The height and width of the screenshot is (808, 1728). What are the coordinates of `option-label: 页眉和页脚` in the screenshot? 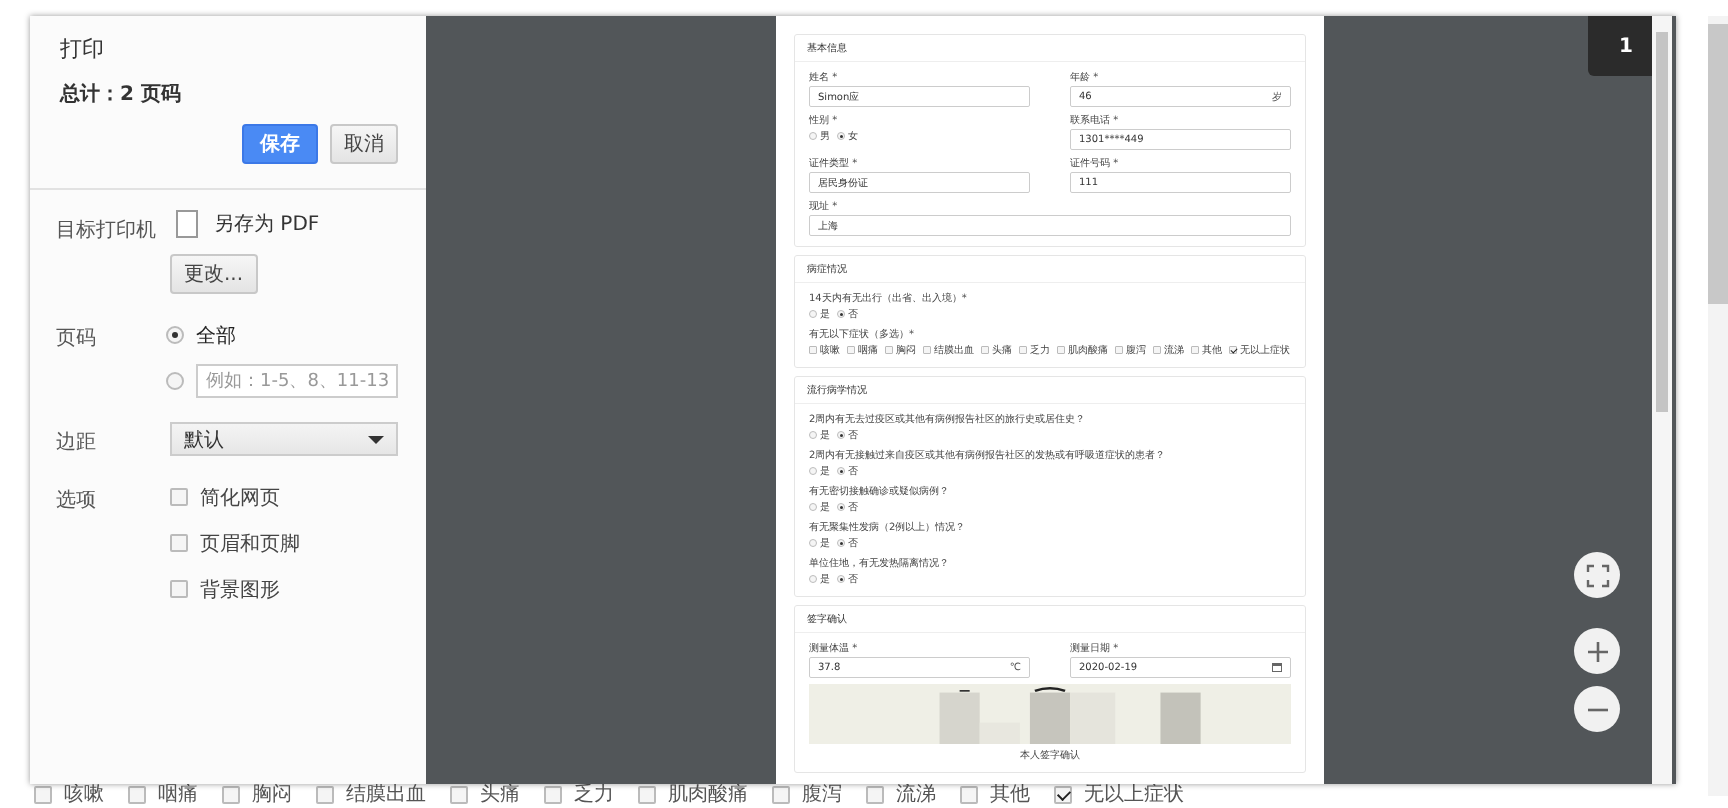 It's located at (250, 544).